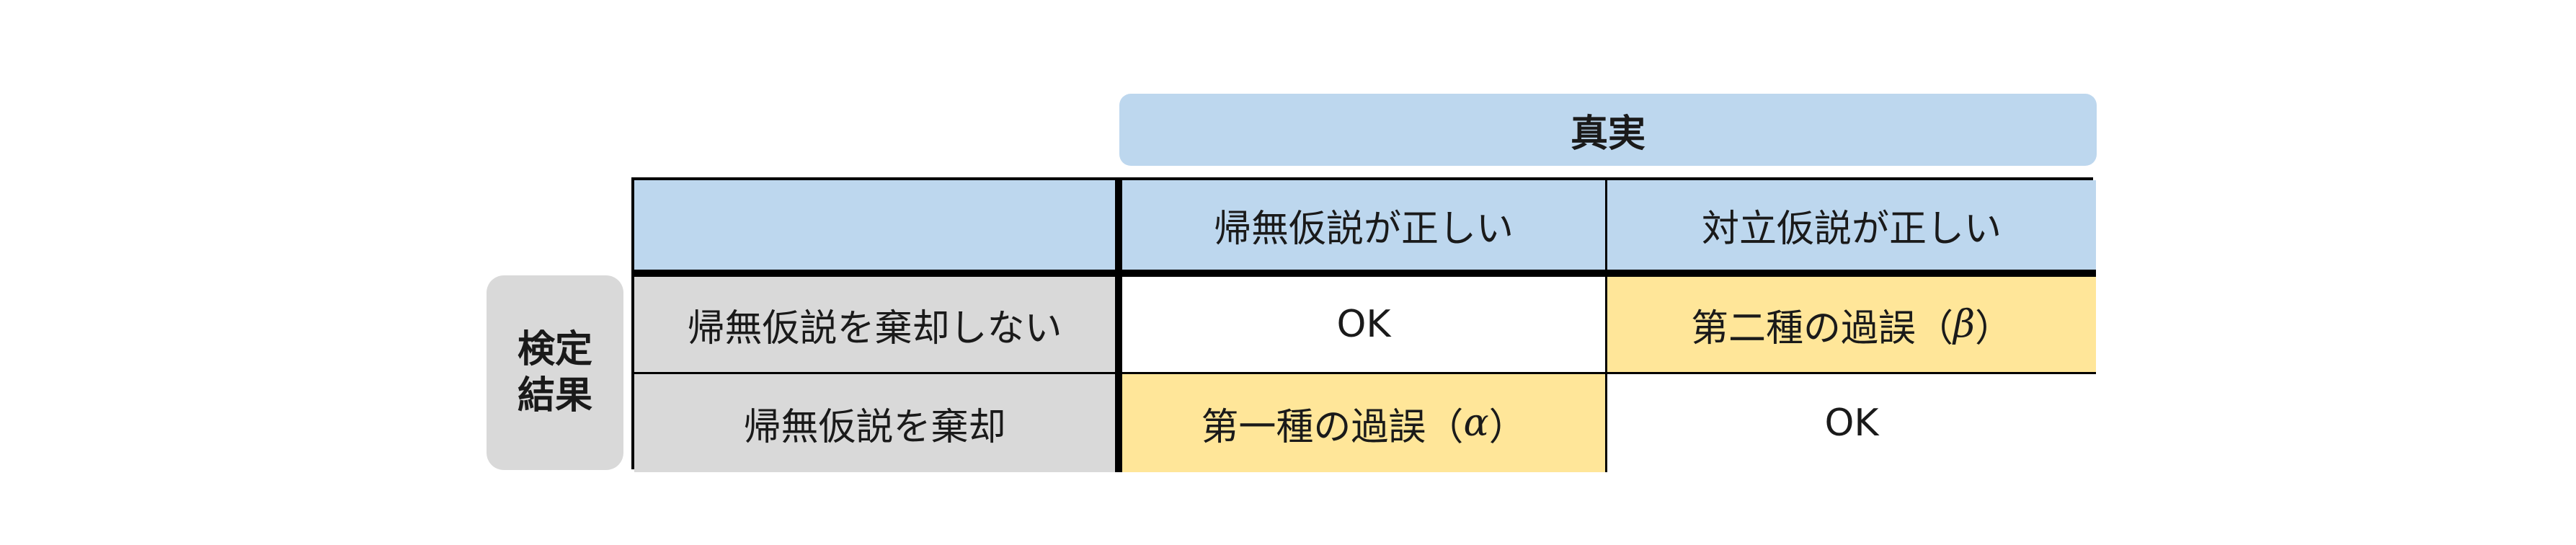 The height and width of the screenshot is (545, 2576). What do you see at coordinates (1851, 423) in the screenshot?
I see `cell-correct-reject: OK` at bounding box center [1851, 423].